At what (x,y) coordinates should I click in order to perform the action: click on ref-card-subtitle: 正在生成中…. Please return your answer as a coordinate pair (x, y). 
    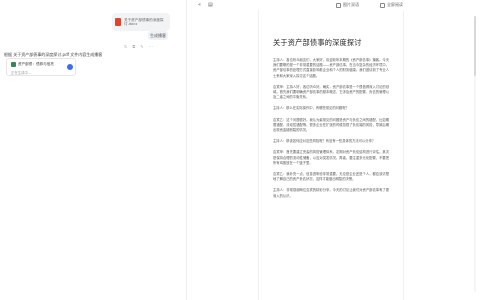
    Looking at the image, I should click on (21, 73).